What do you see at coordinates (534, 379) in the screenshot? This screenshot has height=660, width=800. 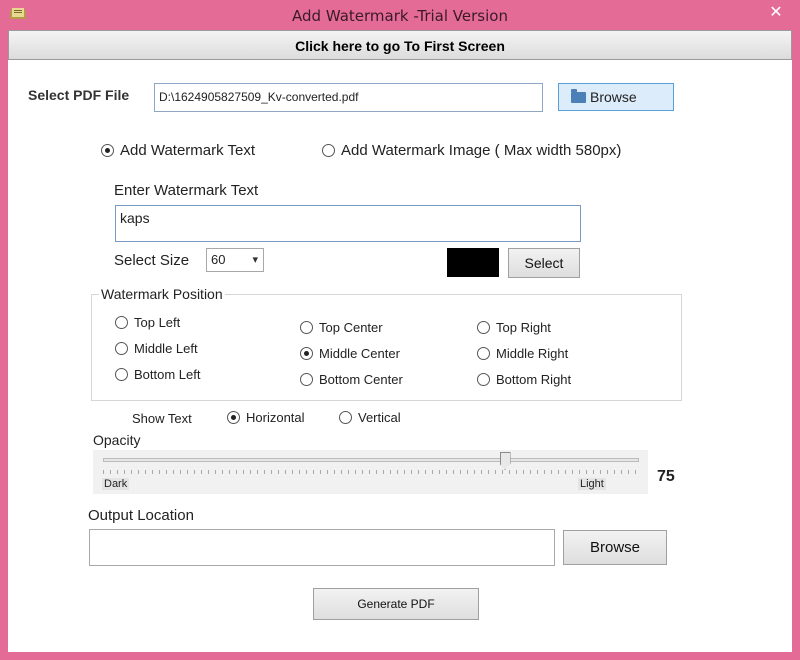 I see `radio-bottom-right-label: Bottom Right` at bounding box center [534, 379].